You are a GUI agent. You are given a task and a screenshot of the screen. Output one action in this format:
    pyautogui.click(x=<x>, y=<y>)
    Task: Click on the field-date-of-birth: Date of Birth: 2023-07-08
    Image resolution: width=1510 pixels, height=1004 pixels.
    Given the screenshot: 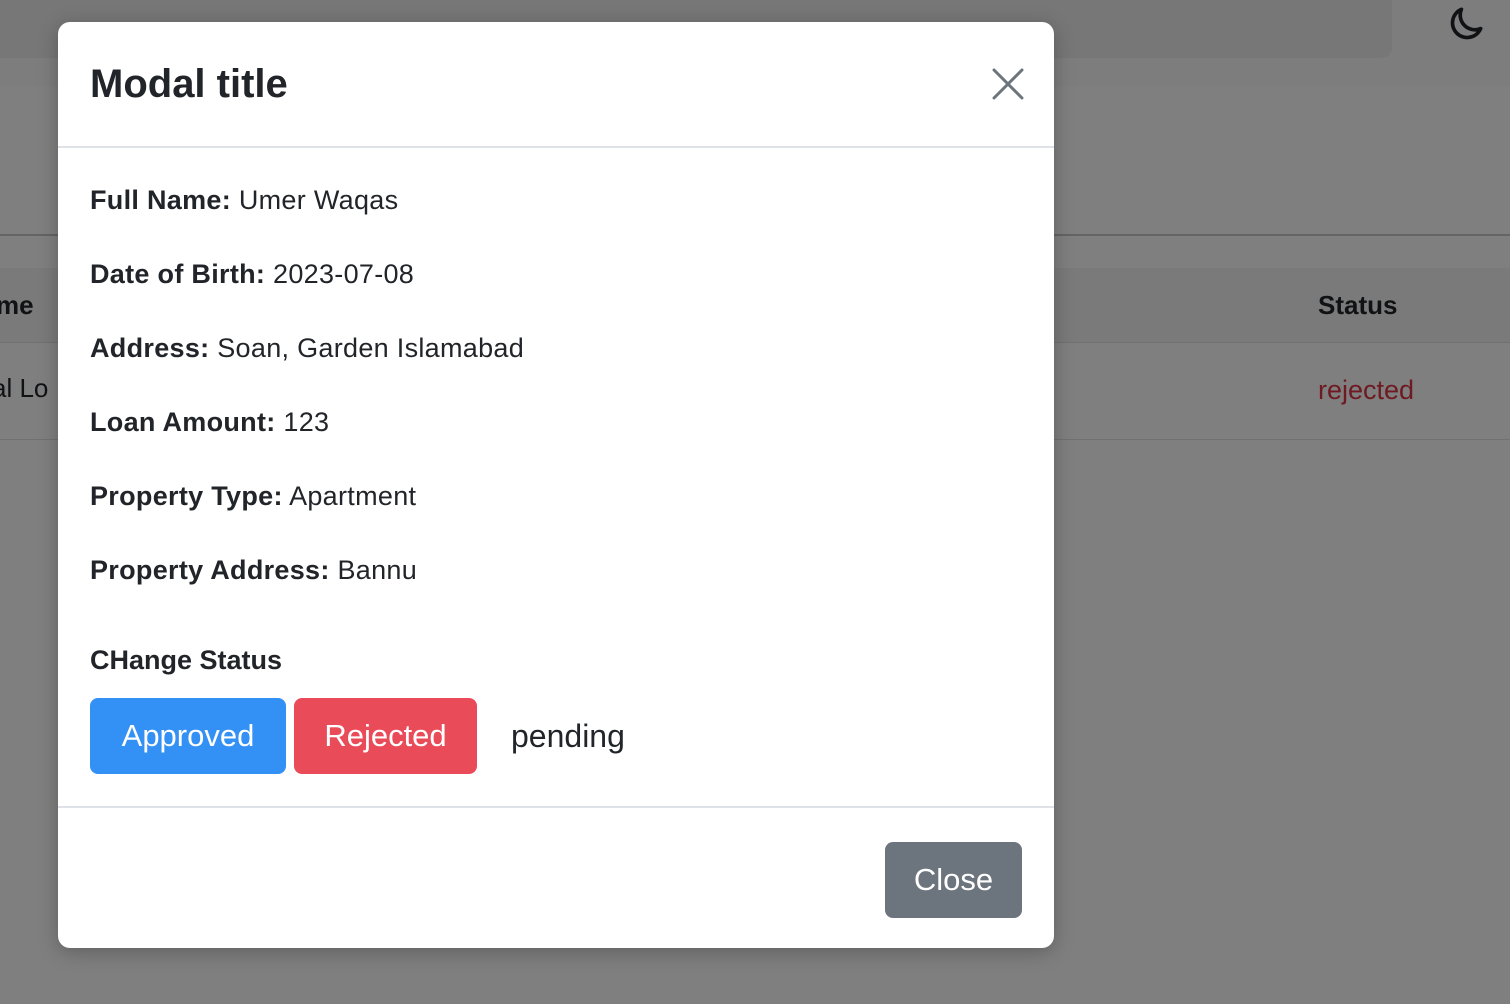 What is the action you would take?
    pyautogui.click(x=252, y=274)
    